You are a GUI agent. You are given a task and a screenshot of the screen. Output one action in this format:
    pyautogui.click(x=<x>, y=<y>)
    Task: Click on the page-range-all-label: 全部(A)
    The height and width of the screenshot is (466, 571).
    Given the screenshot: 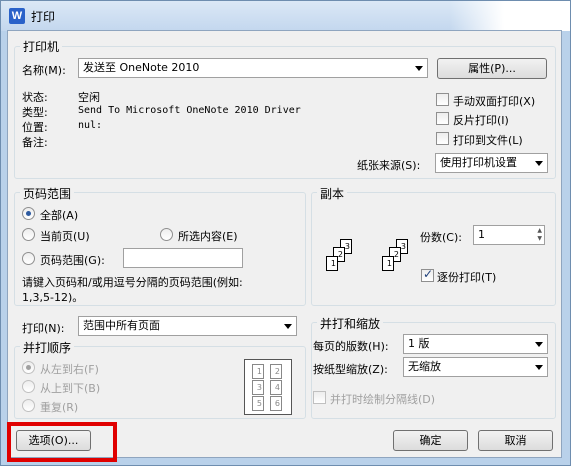 What is the action you would take?
    pyautogui.click(x=59, y=215)
    